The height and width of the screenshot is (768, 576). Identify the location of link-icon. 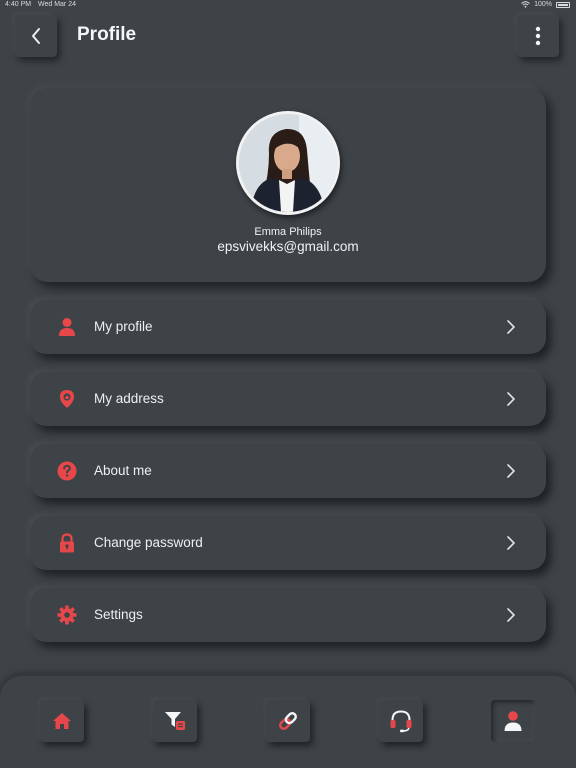
(288, 721).